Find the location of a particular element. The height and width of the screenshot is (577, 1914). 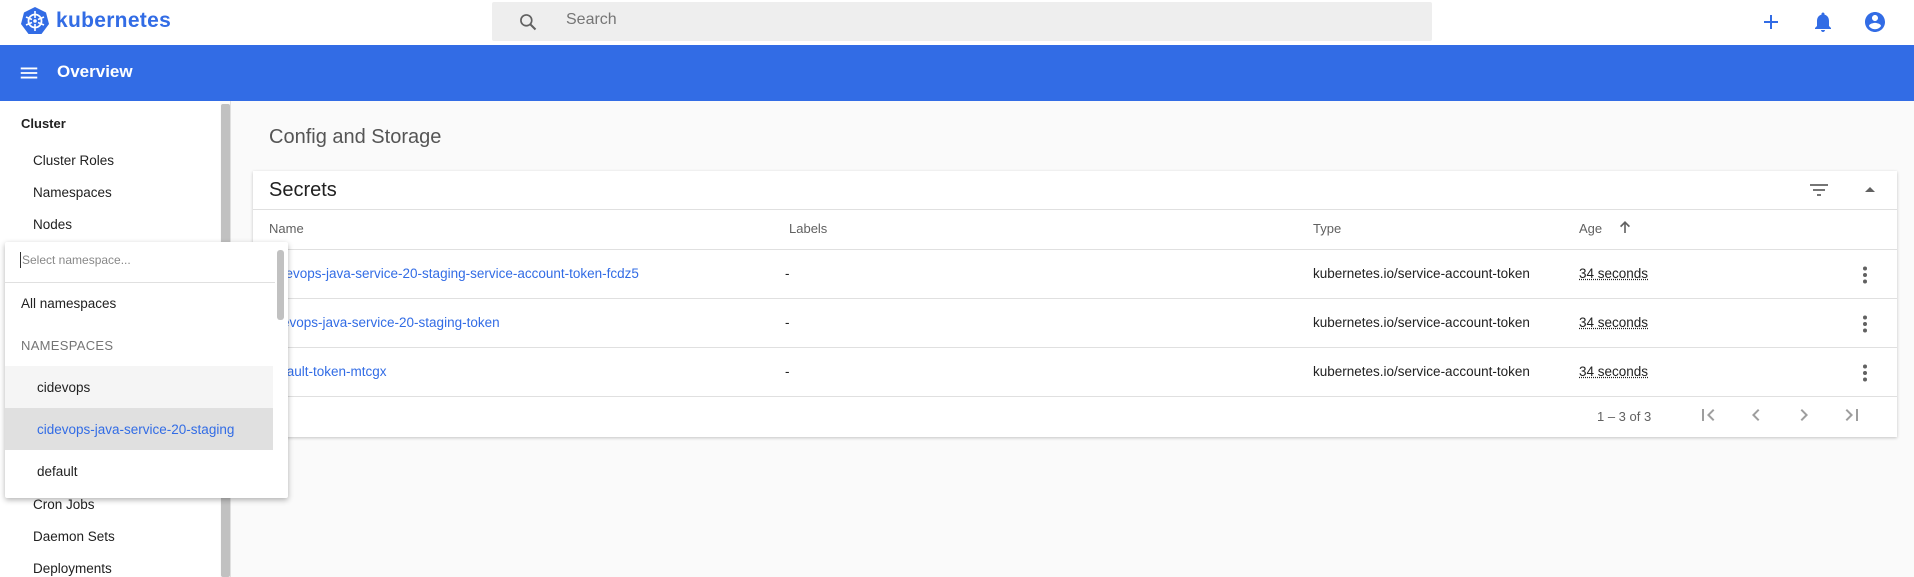

notifications-icon is located at coordinates (1823, 22).